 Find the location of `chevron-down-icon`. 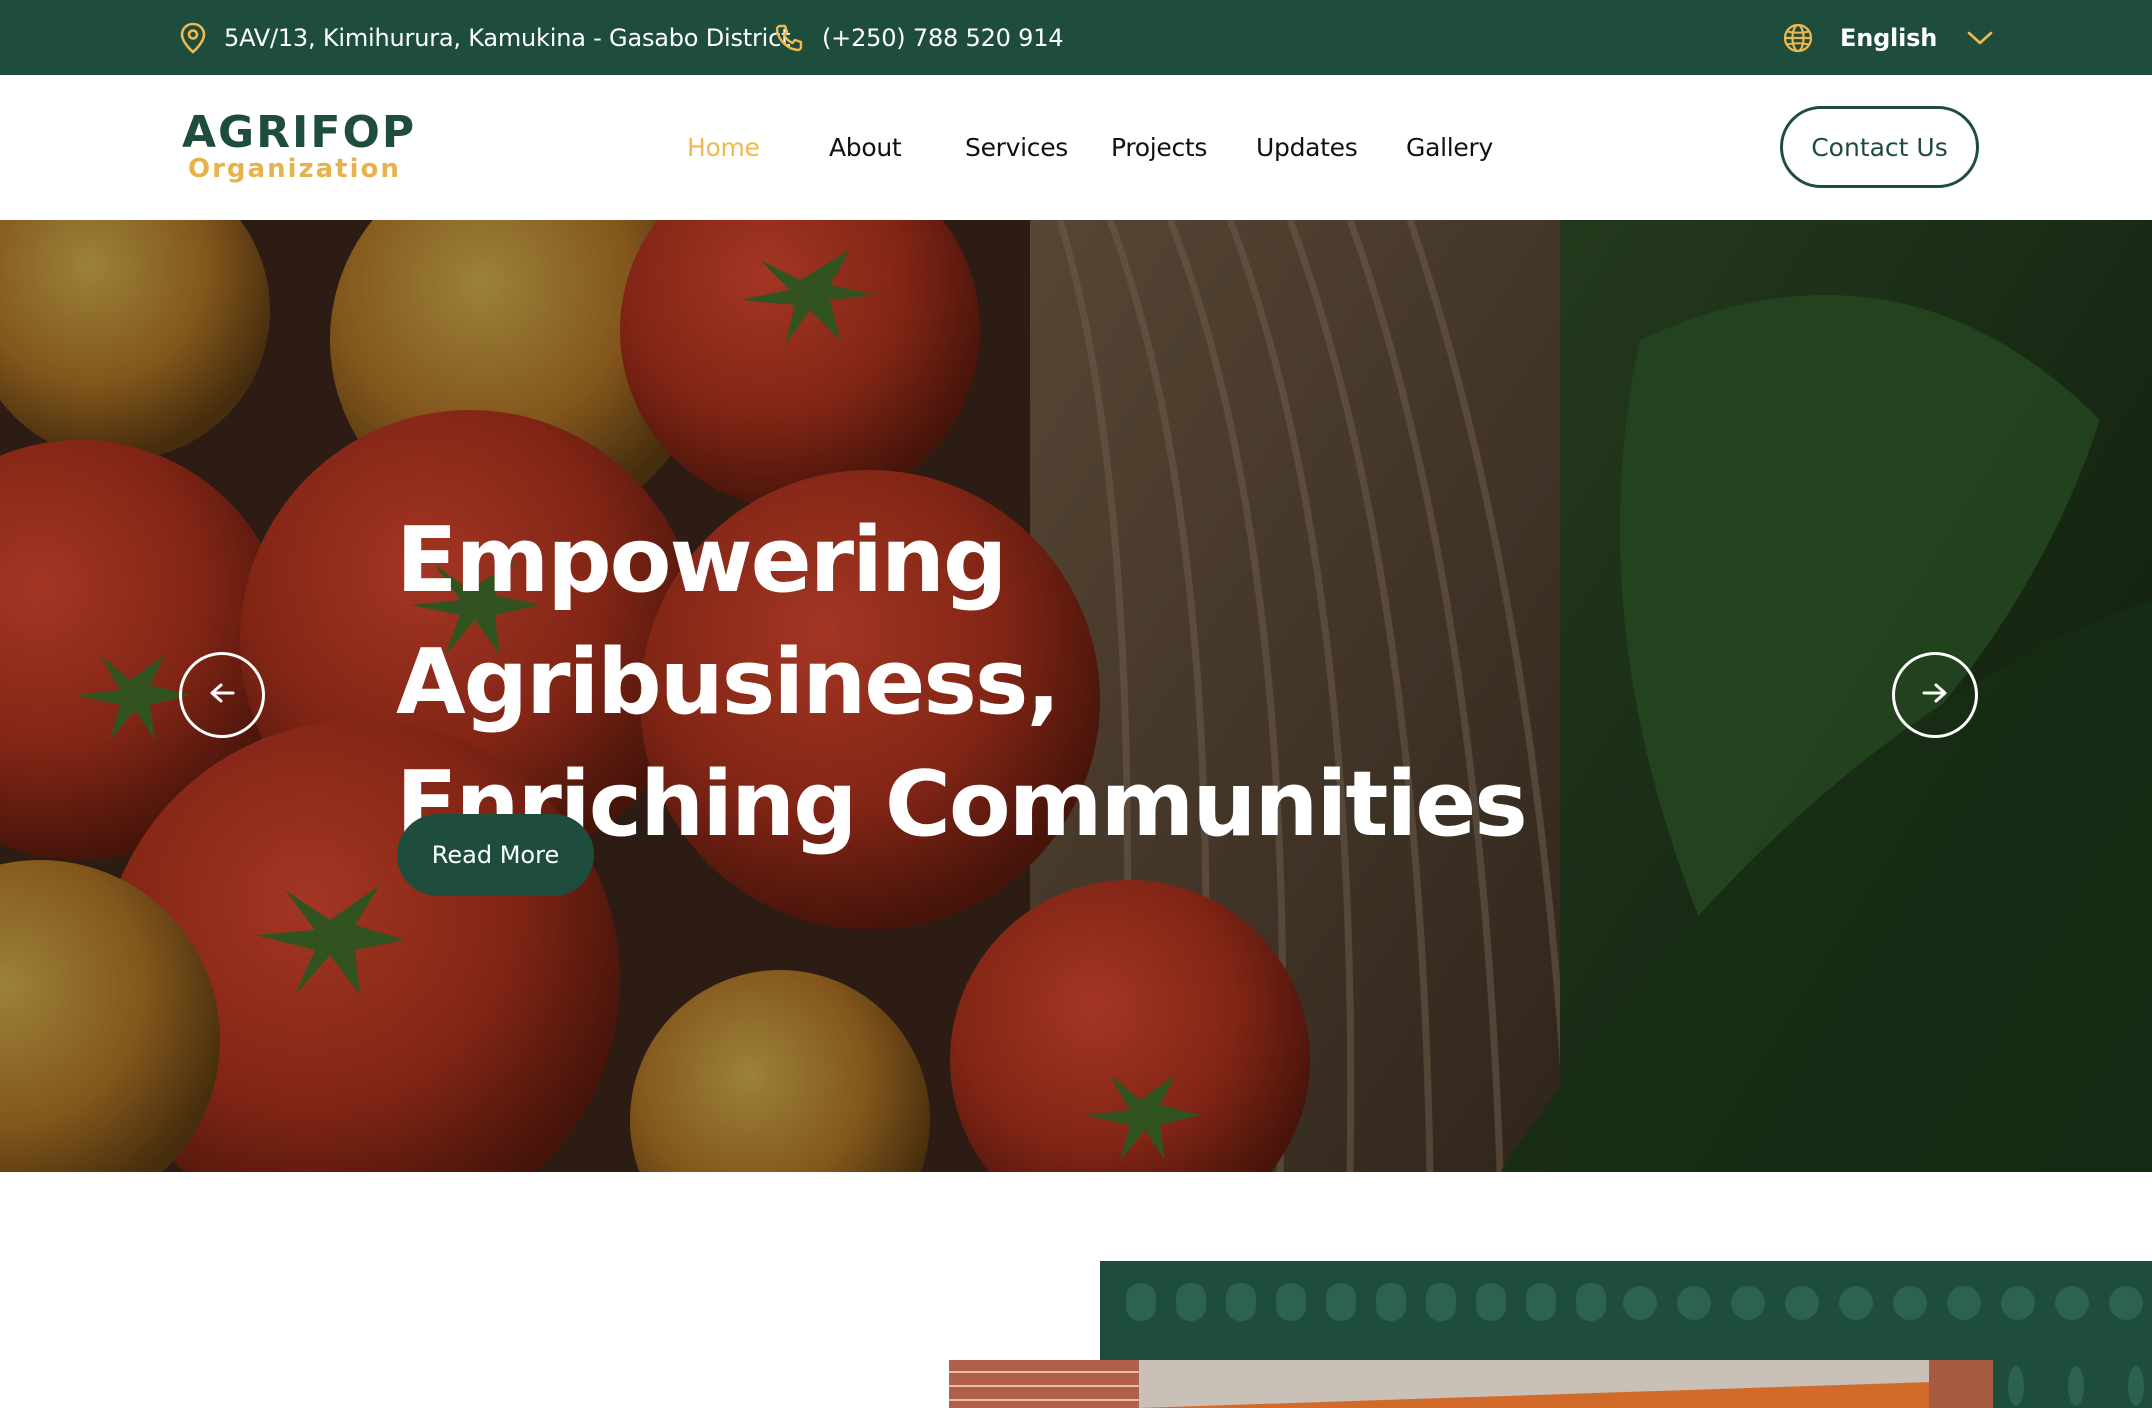

chevron-down-icon is located at coordinates (1980, 38).